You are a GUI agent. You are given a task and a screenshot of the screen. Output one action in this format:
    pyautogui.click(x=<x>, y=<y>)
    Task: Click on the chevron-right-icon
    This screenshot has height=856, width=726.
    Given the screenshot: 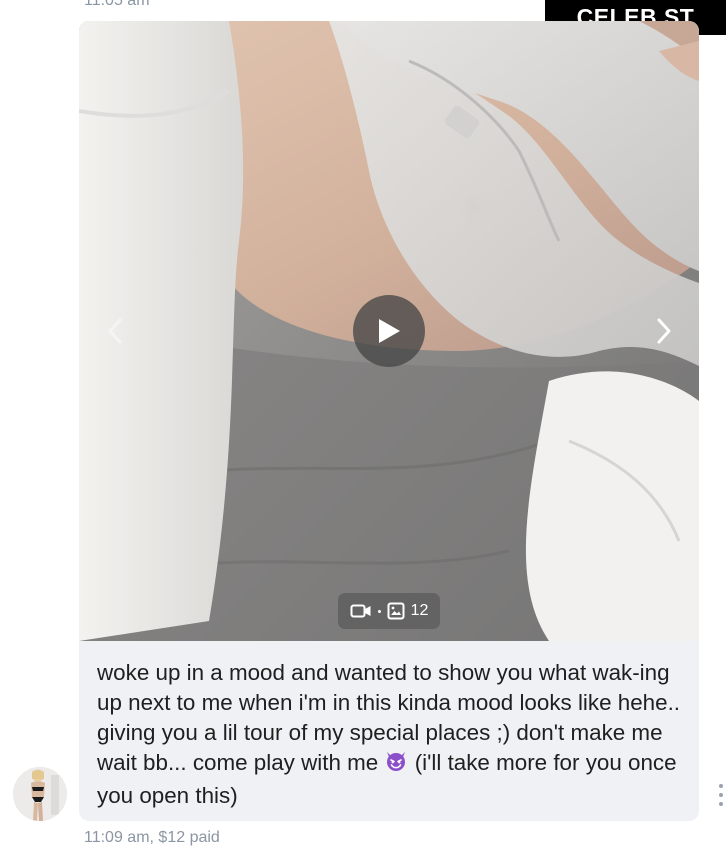 What is the action you would take?
    pyautogui.click(x=664, y=331)
    